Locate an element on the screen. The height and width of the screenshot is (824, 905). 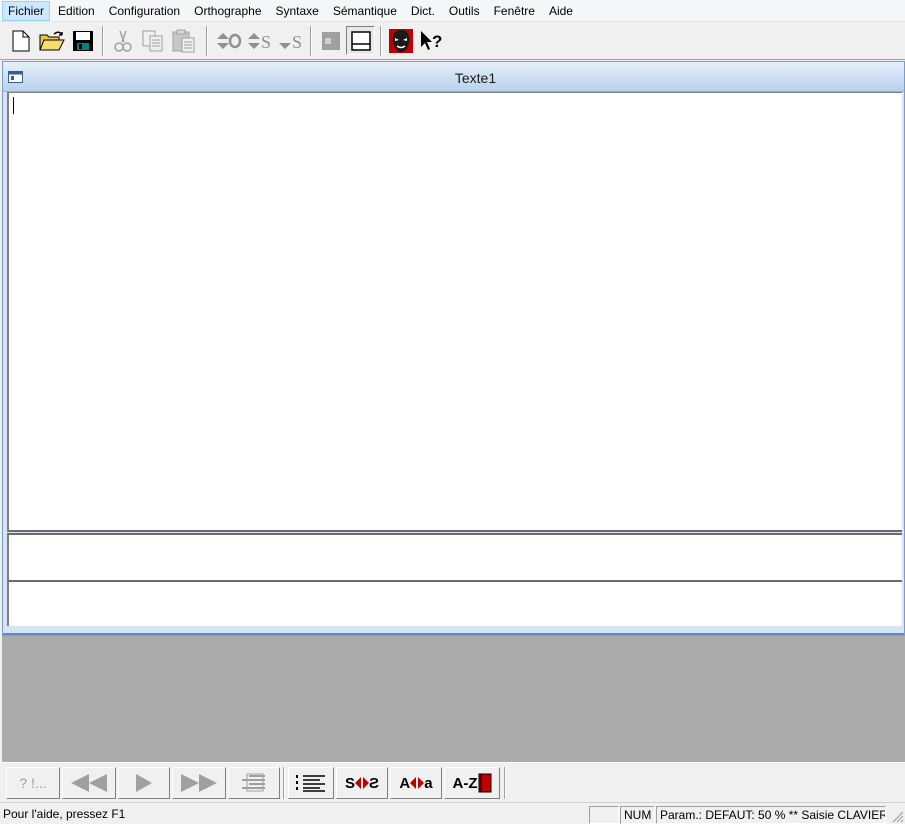
page-icon is located at coordinates (330, 40).